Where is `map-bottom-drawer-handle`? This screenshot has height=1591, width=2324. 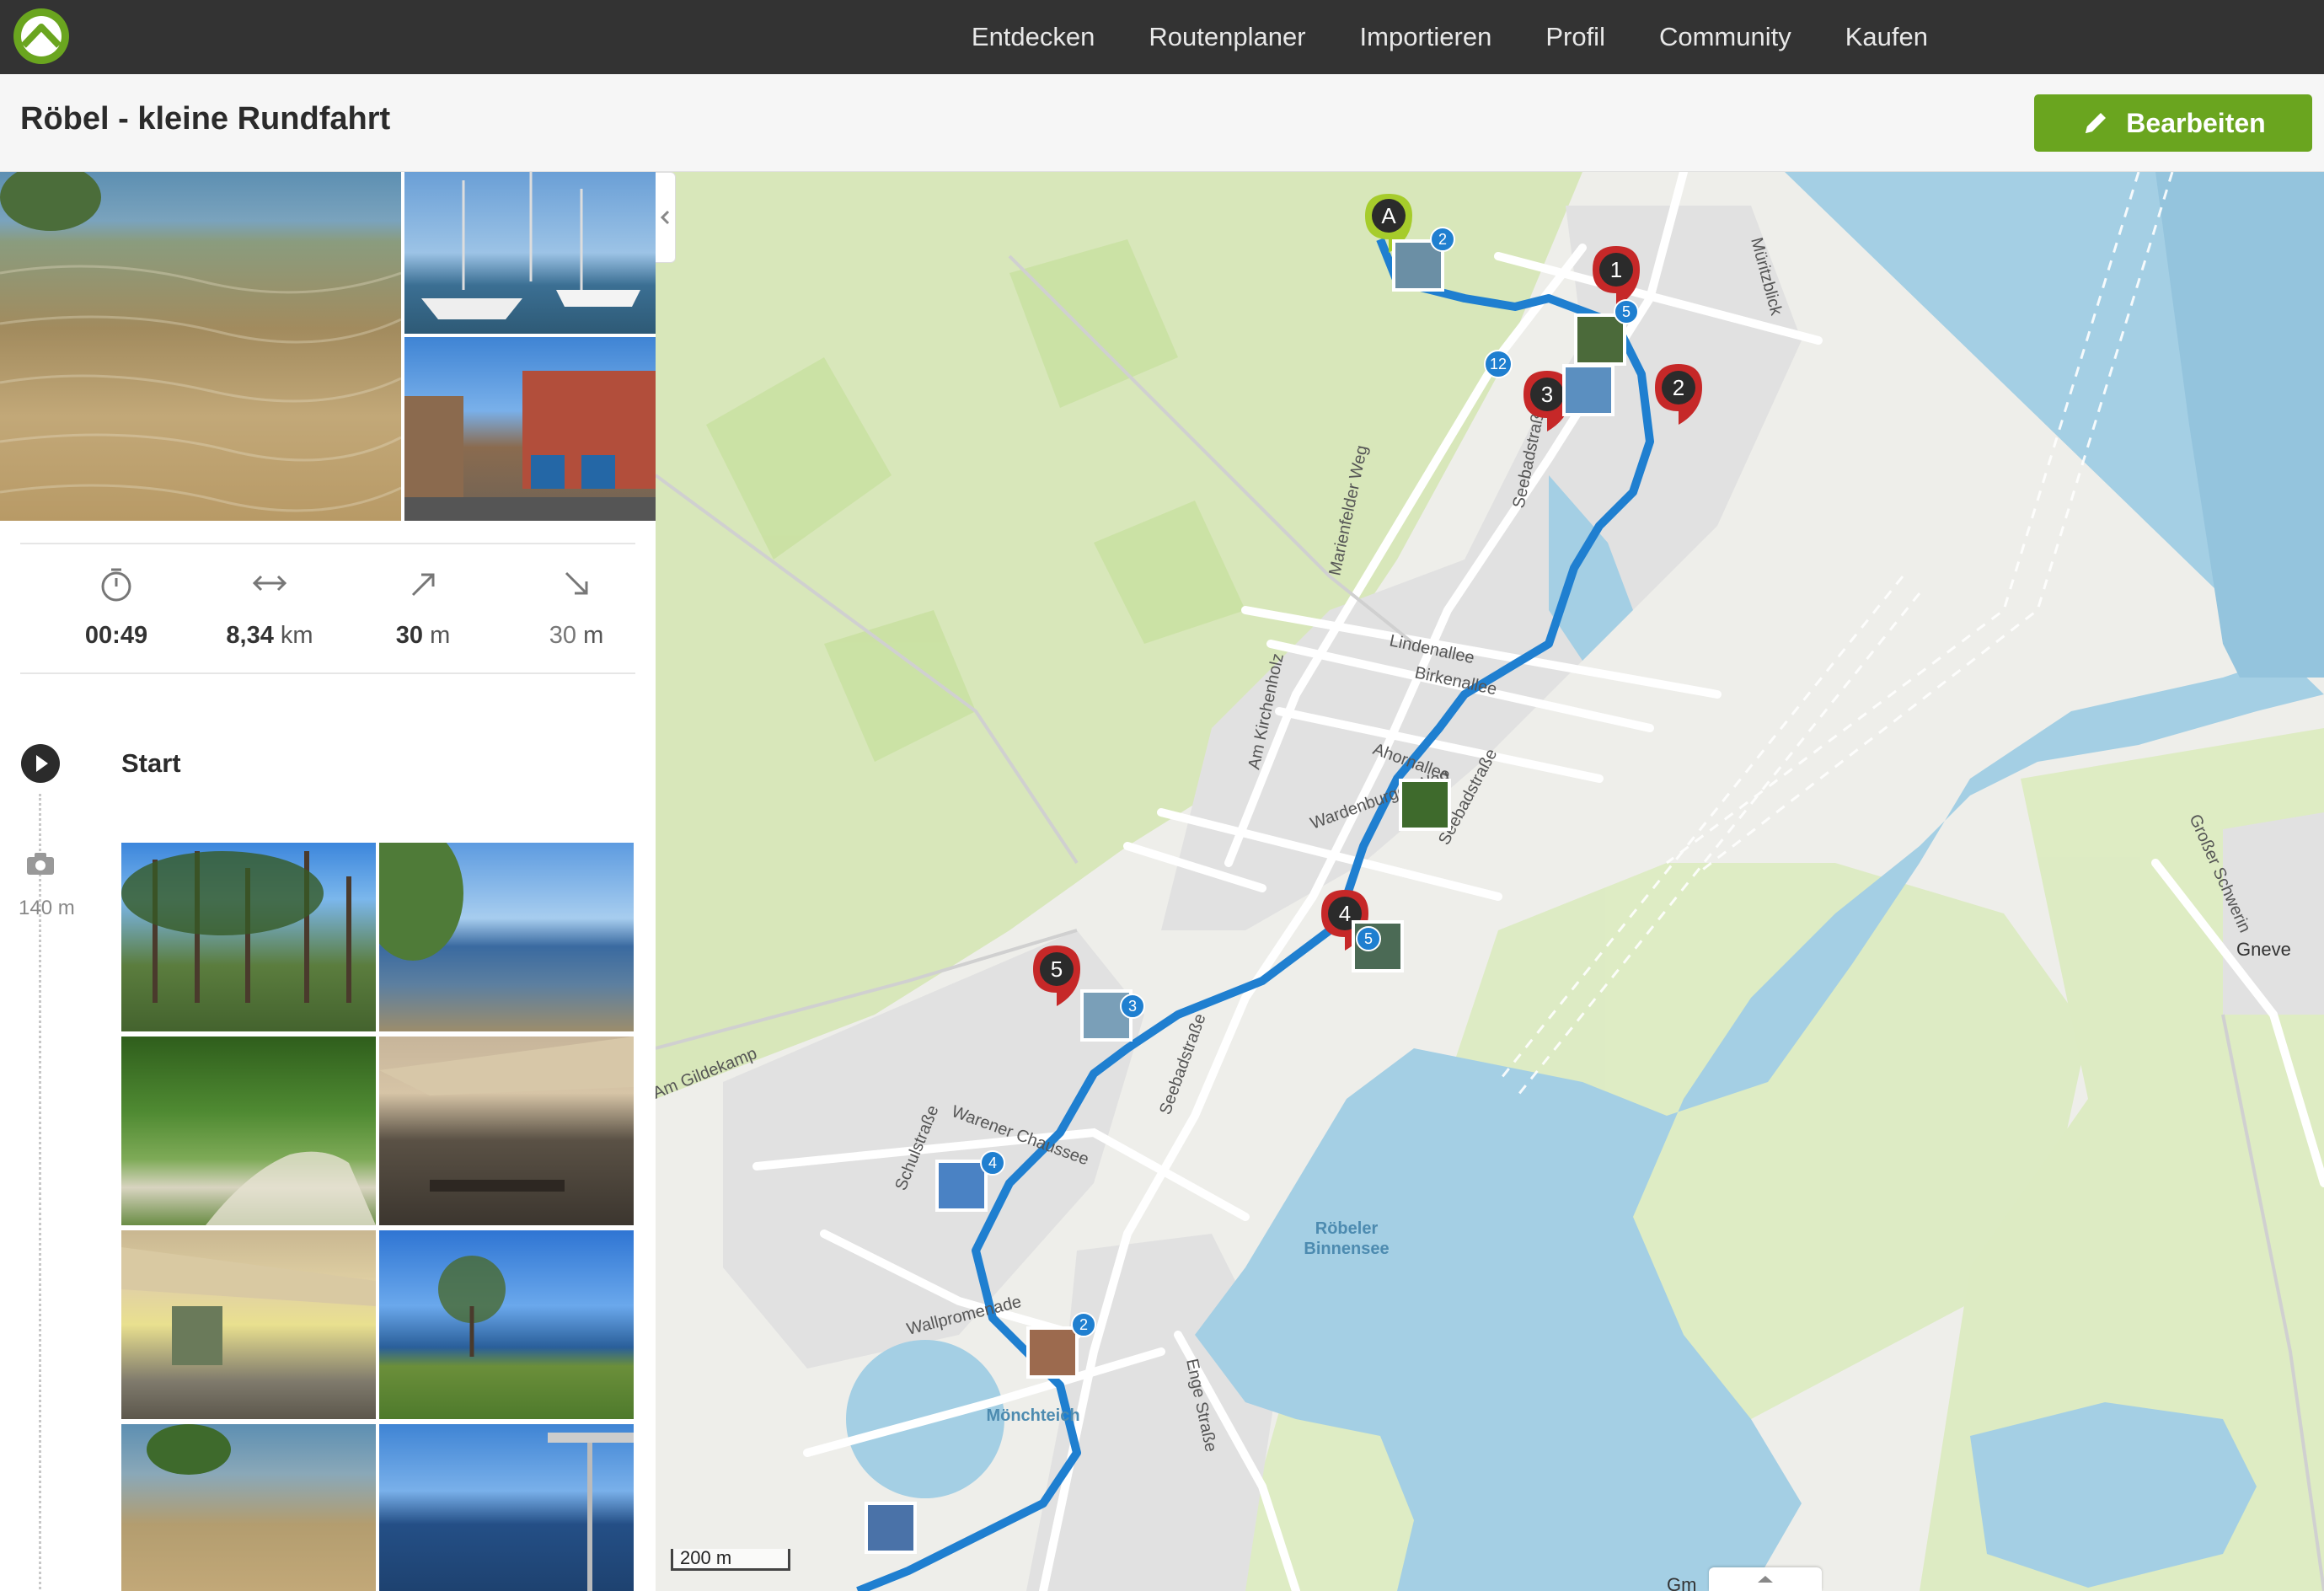
map-bottom-drawer-handle is located at coordinates (1765, 1579).